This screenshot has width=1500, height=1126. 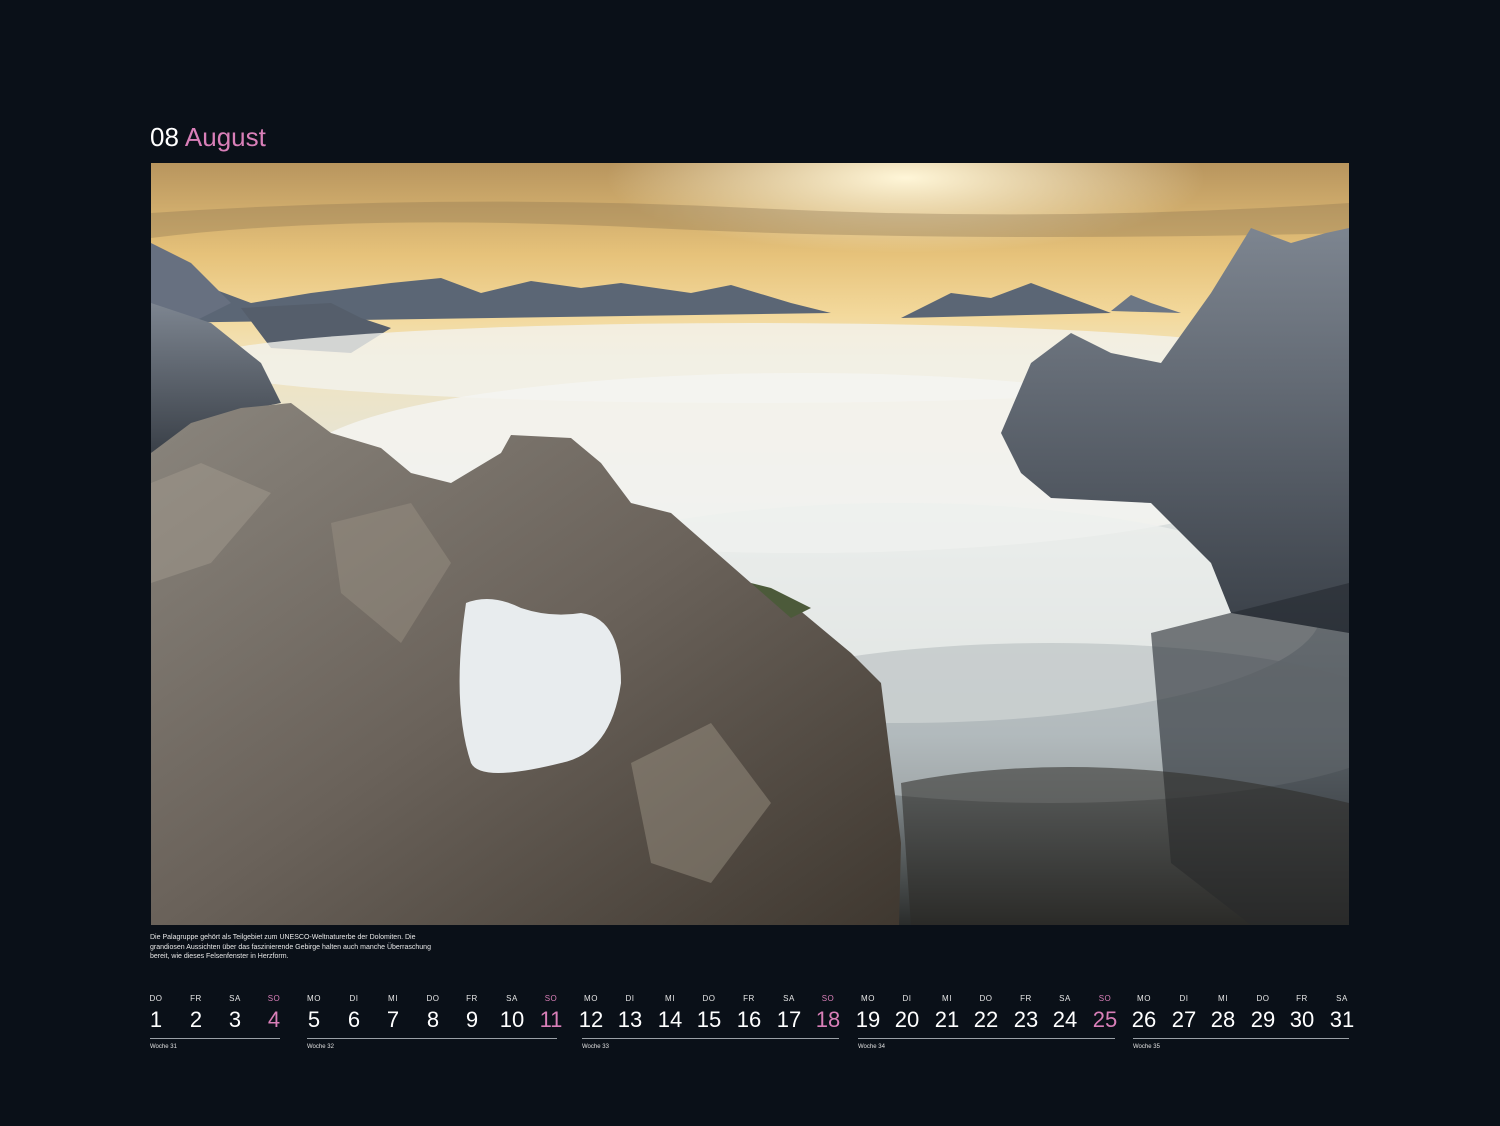 What do you see at coordinates (164, 137) in the screenshot?
I see `month-number: 08` at bounding box center [164, 137].